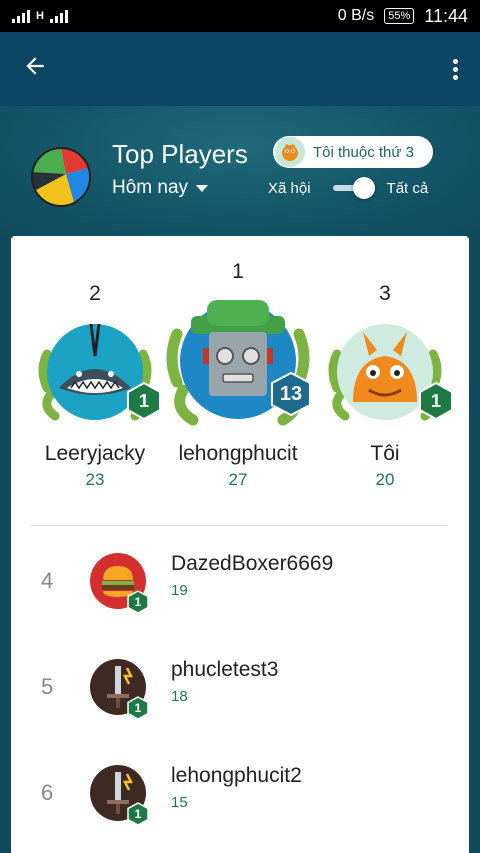  What do you see at coordinates (179, 590) in the screenshot?
I see `list-score: 19` at bounding box center [179, 590].